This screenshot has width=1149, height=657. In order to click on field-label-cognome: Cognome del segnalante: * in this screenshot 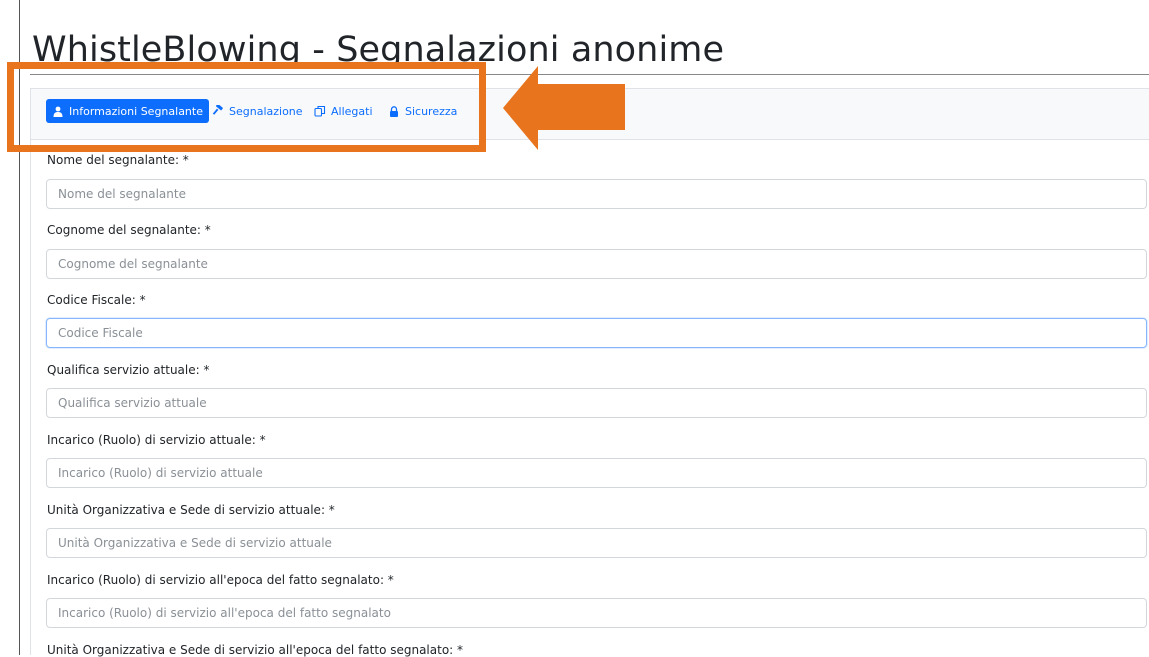, I will do `click(129, 230)`.